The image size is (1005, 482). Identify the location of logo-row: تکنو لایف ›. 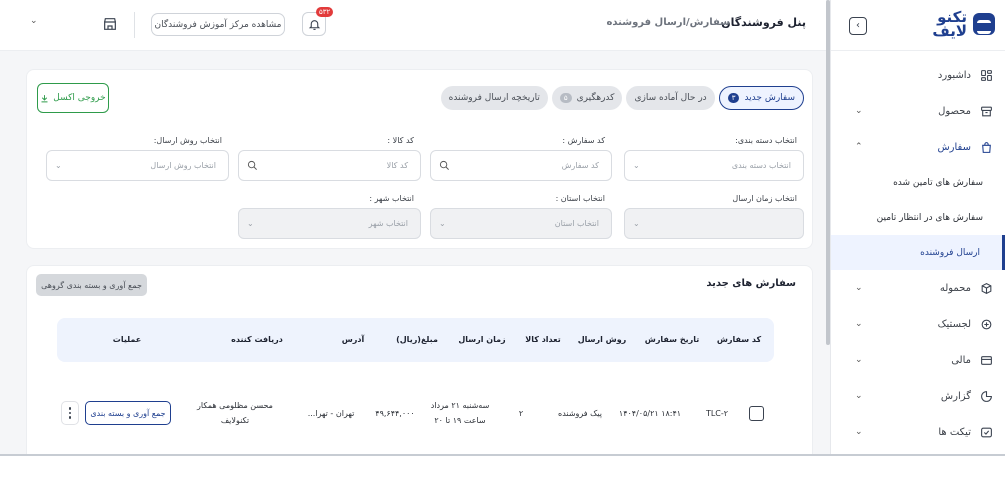
(918, 25).